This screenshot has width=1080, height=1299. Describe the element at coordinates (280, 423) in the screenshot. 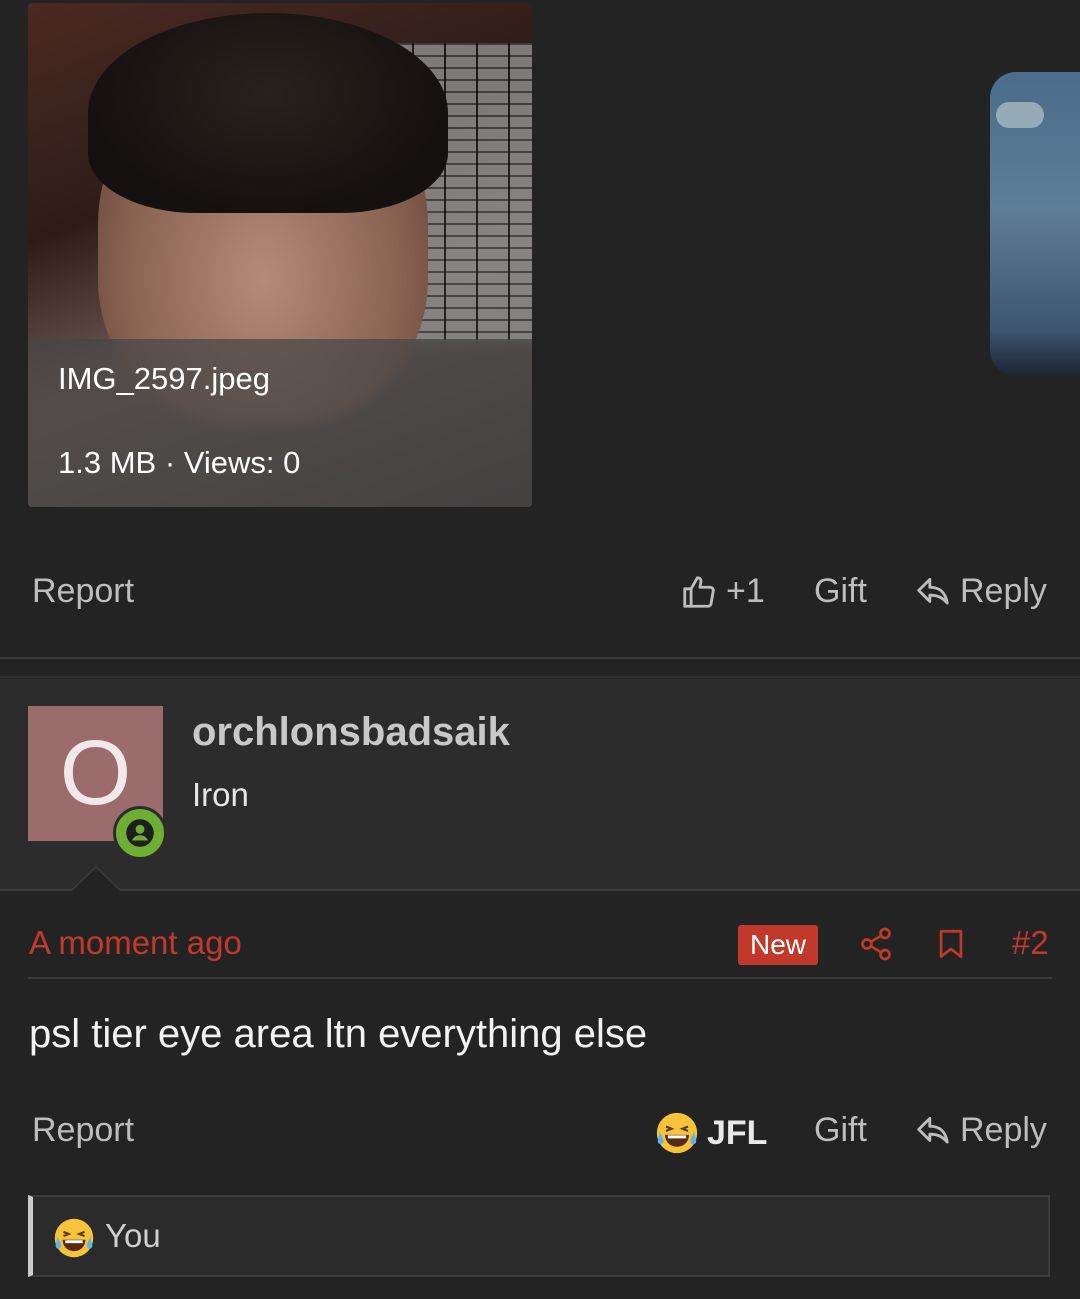

I see `attachment-caption: IMG_2597.jpeg 1.3 MB · Views: 0` at that location.